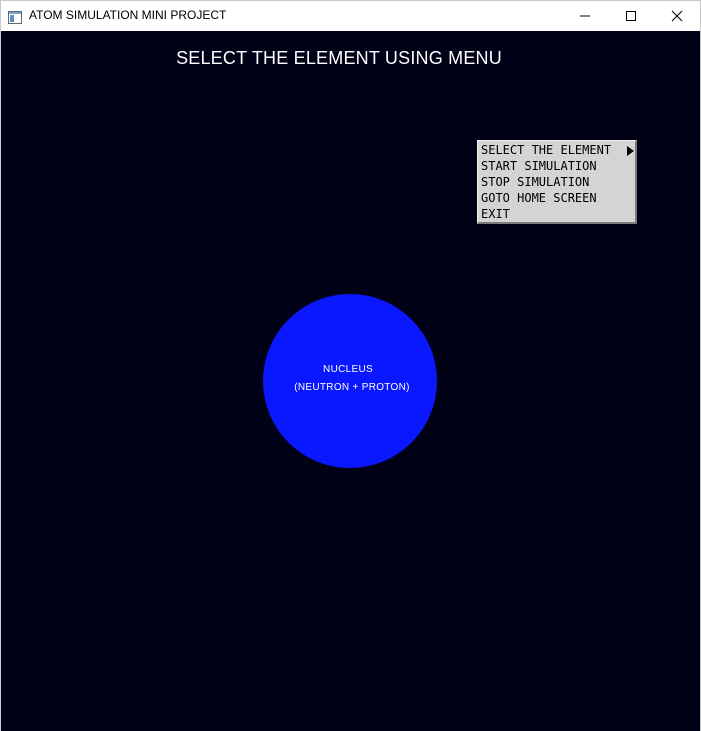  What do you see at coordinates (539, 166) in the screenshot?
I see `menu-item-start-simulation: START SIMULATION` at bounding box center [539, 166].